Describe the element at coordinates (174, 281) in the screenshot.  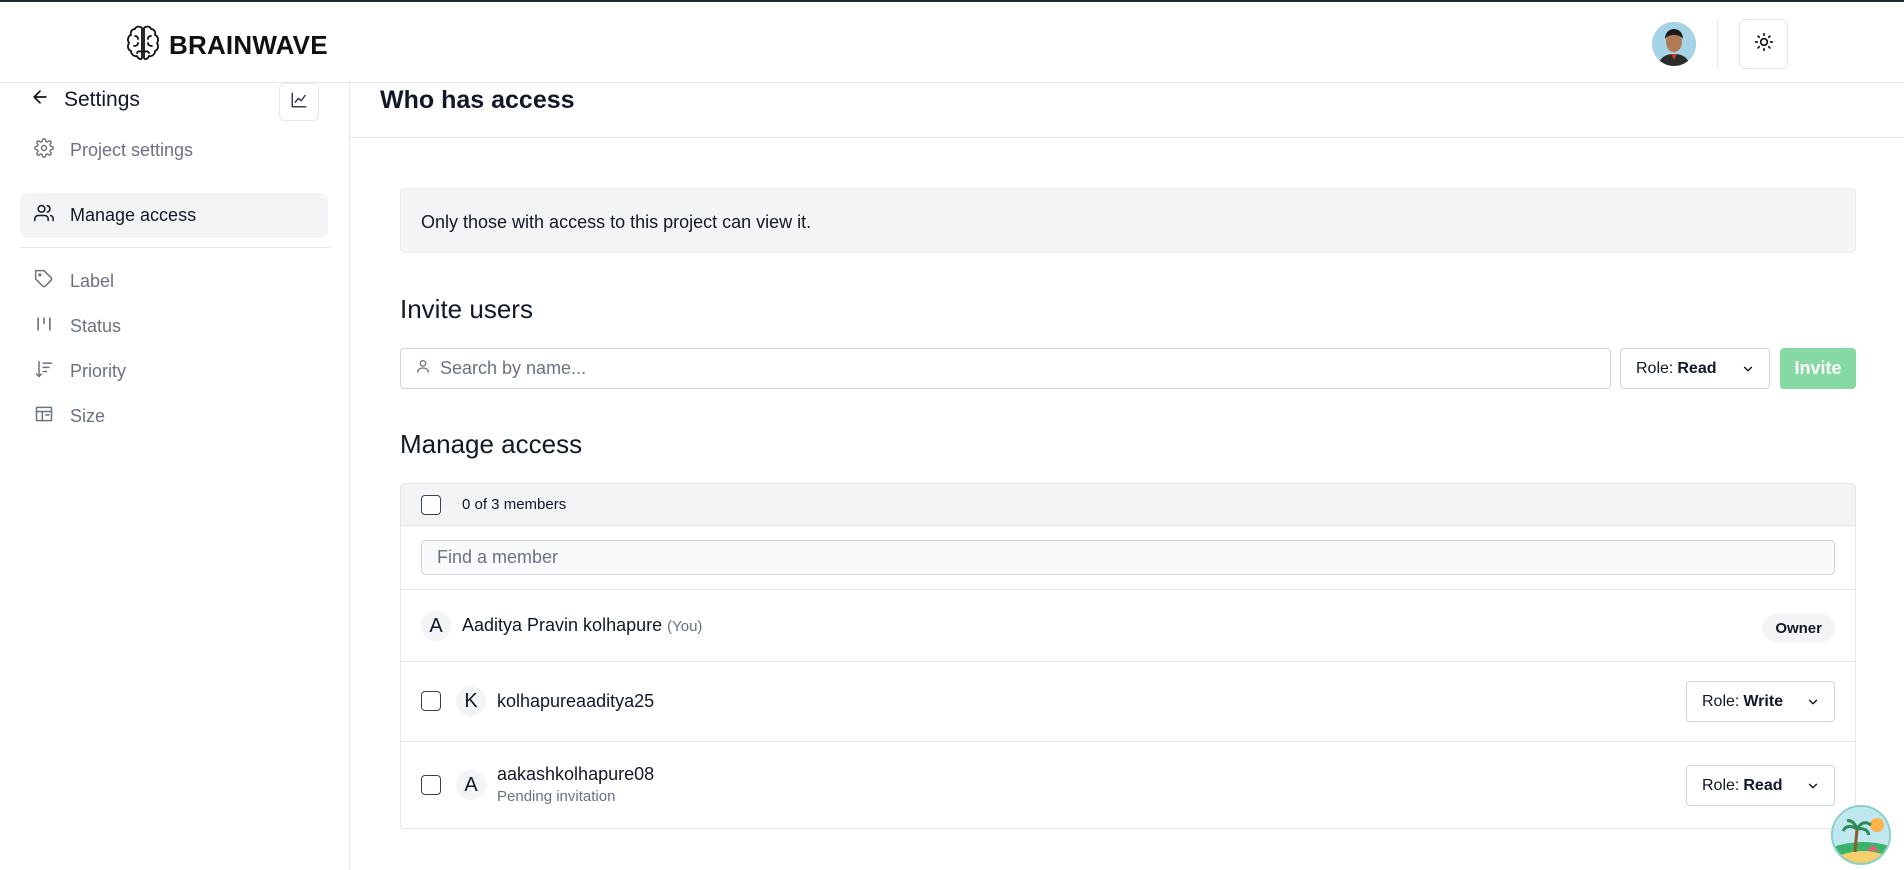
I see `sidebar-item-label-settings: Label` at that location.